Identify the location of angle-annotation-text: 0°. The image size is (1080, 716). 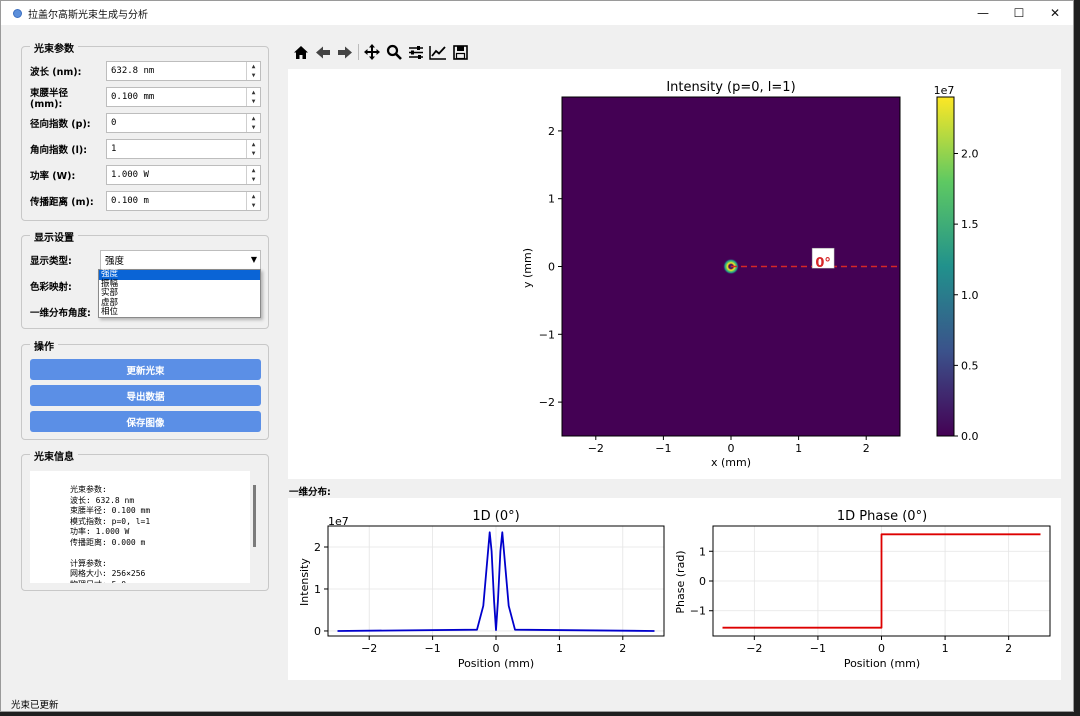
(823, 263).